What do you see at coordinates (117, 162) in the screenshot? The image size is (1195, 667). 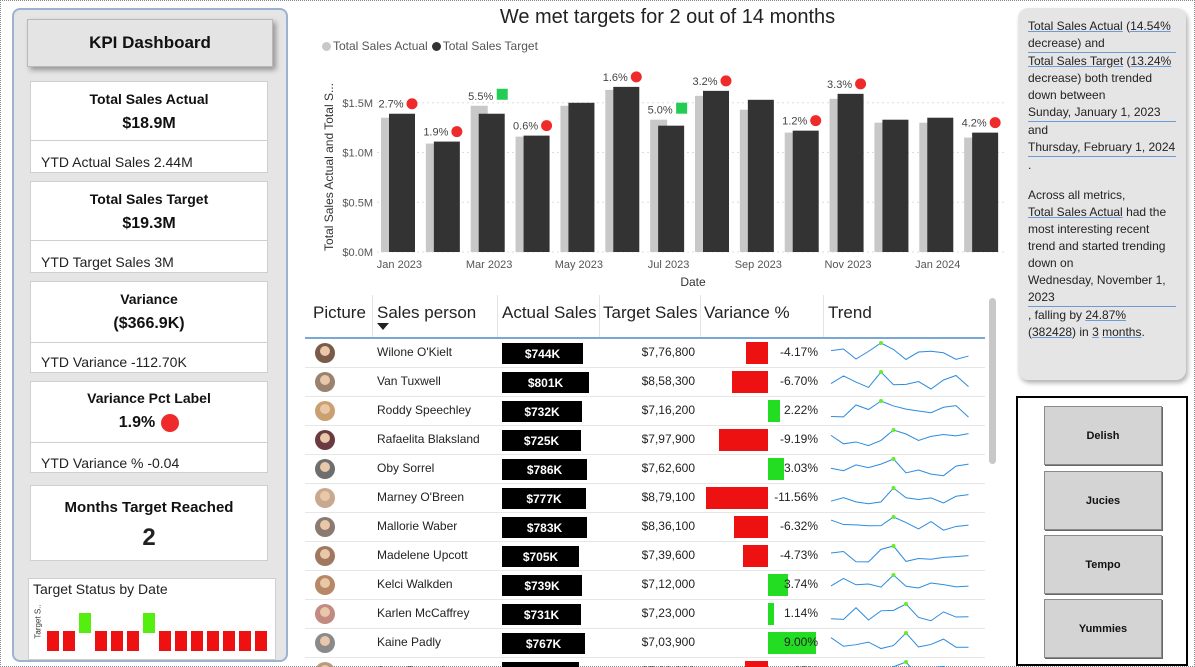 I see `card-subtext: YTD Actual Sales 2.44M` at bounding box center [117, 162].